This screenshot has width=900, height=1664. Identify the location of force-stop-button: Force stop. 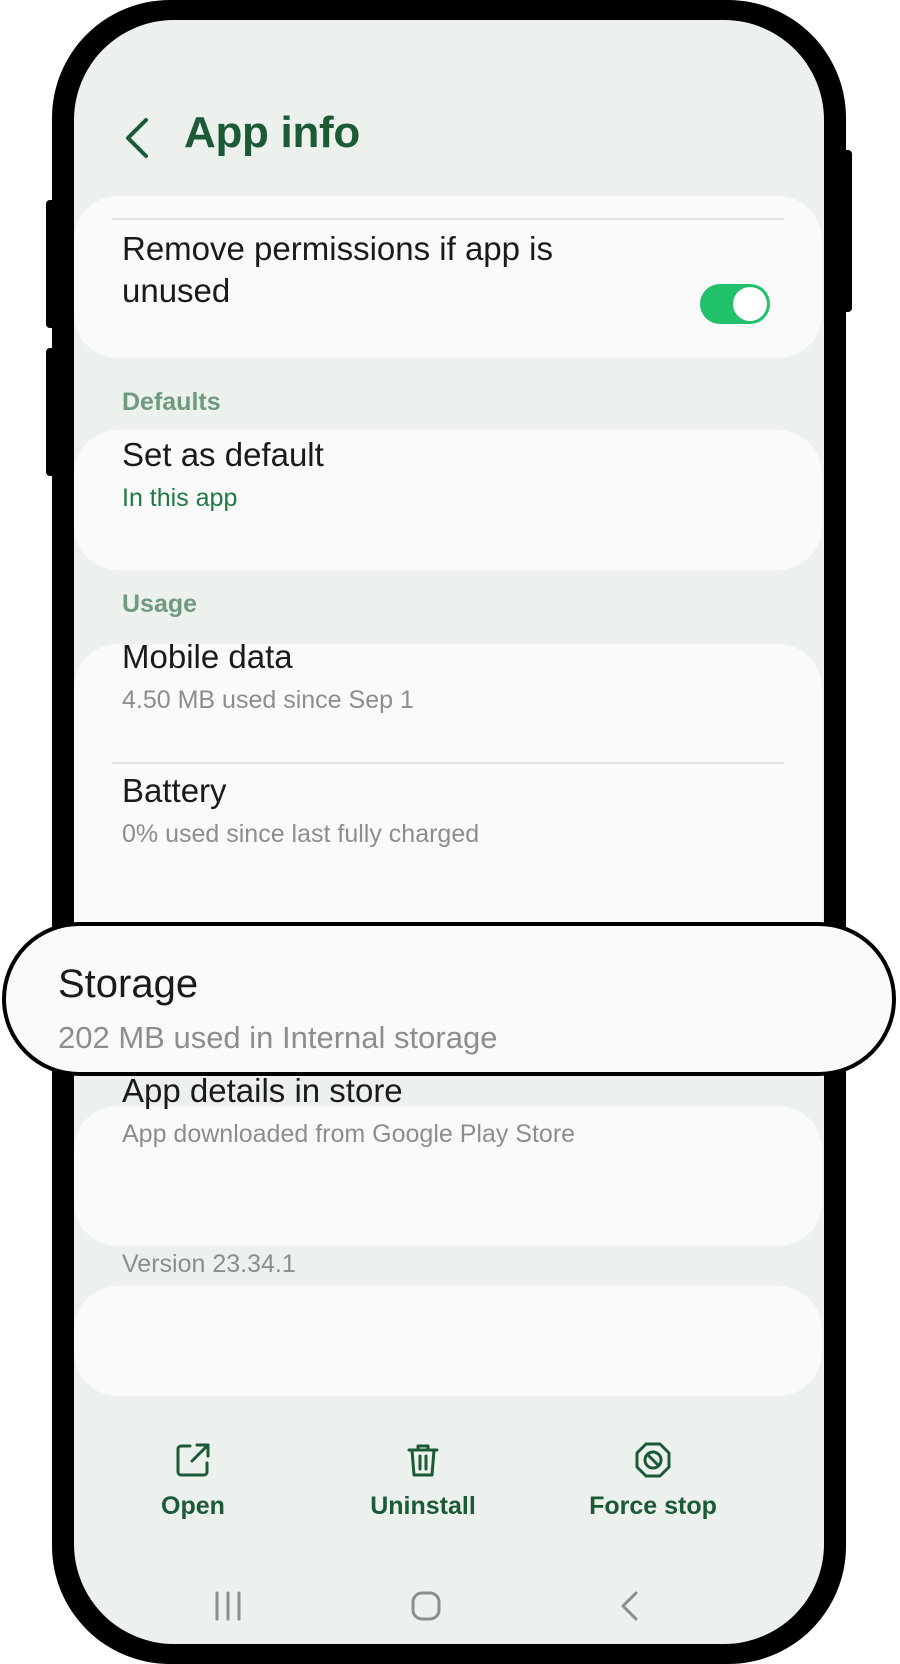
(653, 1480).